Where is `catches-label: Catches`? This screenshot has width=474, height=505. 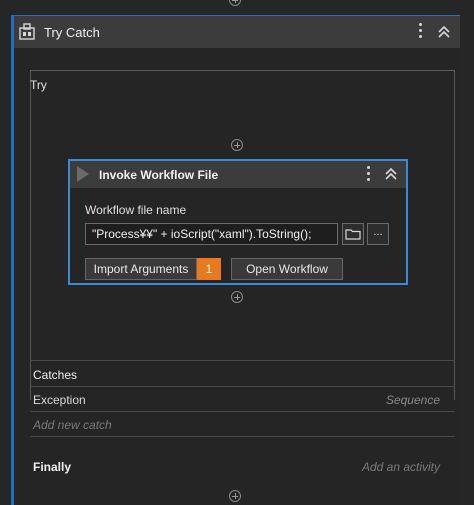
catches-label: Catches is located at coordinates (55, 375).